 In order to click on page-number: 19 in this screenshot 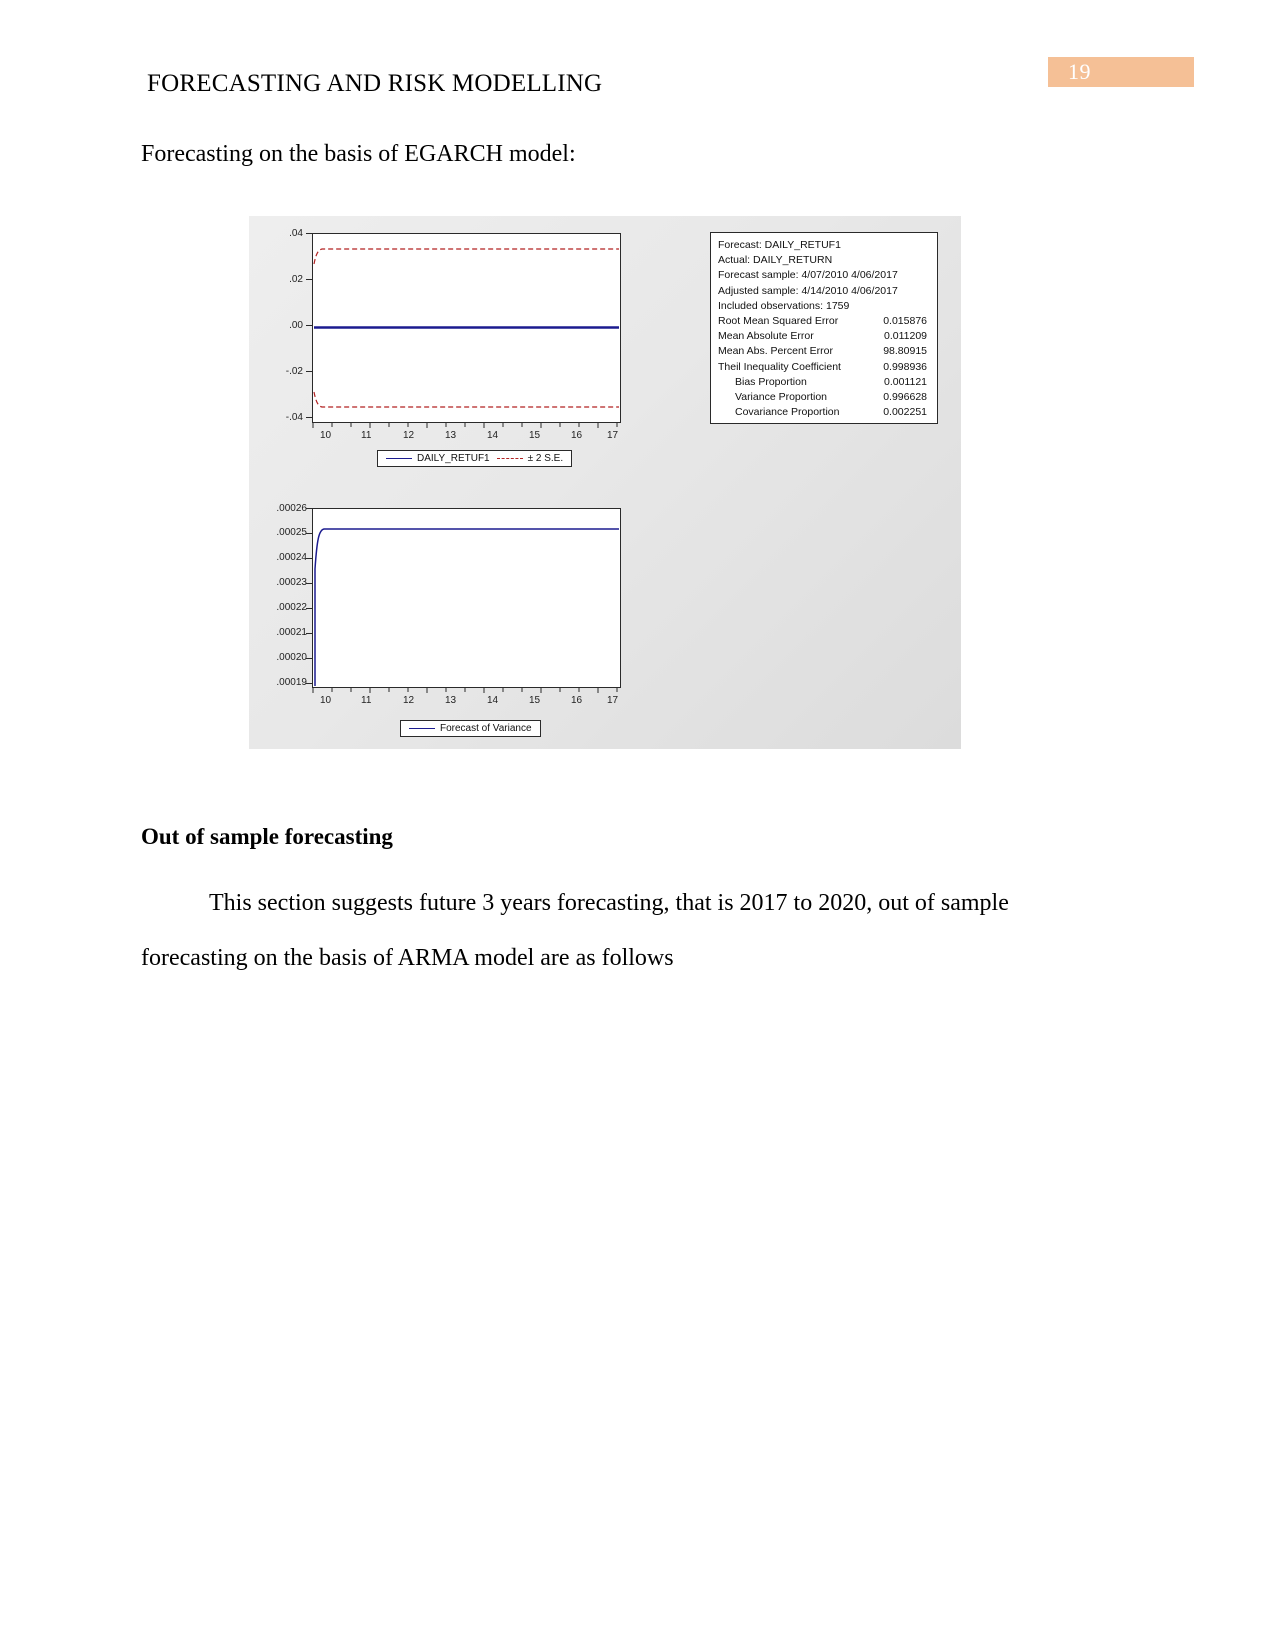, I will do `click(1079, 71)`.